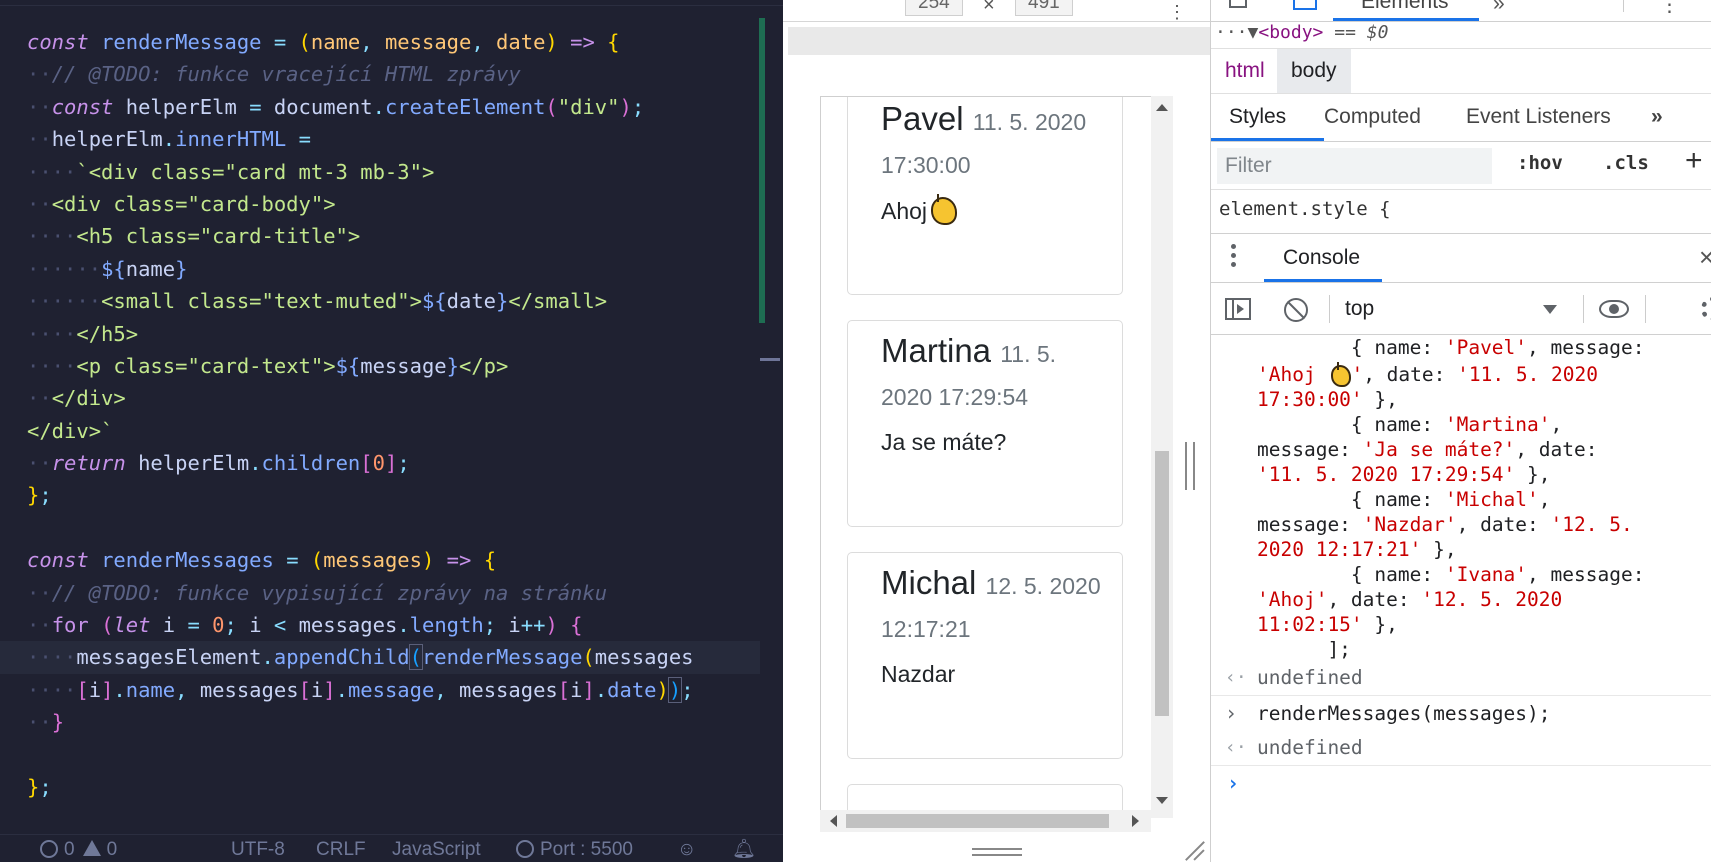 This screenshot has height=862, width=1711. I want to click on live-server-port: Port : 5500, so click(574, 850).